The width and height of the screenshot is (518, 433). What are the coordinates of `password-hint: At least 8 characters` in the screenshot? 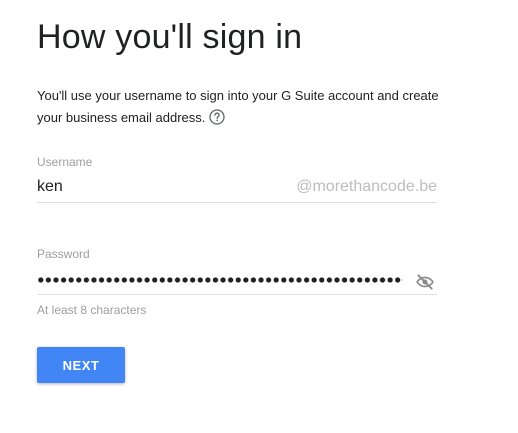 It's located at (92, 310).